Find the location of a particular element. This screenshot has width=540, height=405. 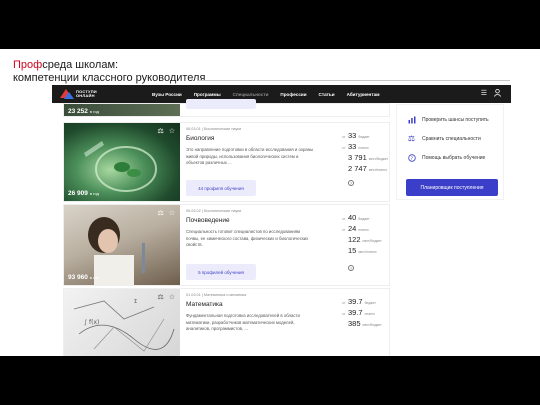

title-line2: компетенции классного руководителя is located at coordinates (109, 78).